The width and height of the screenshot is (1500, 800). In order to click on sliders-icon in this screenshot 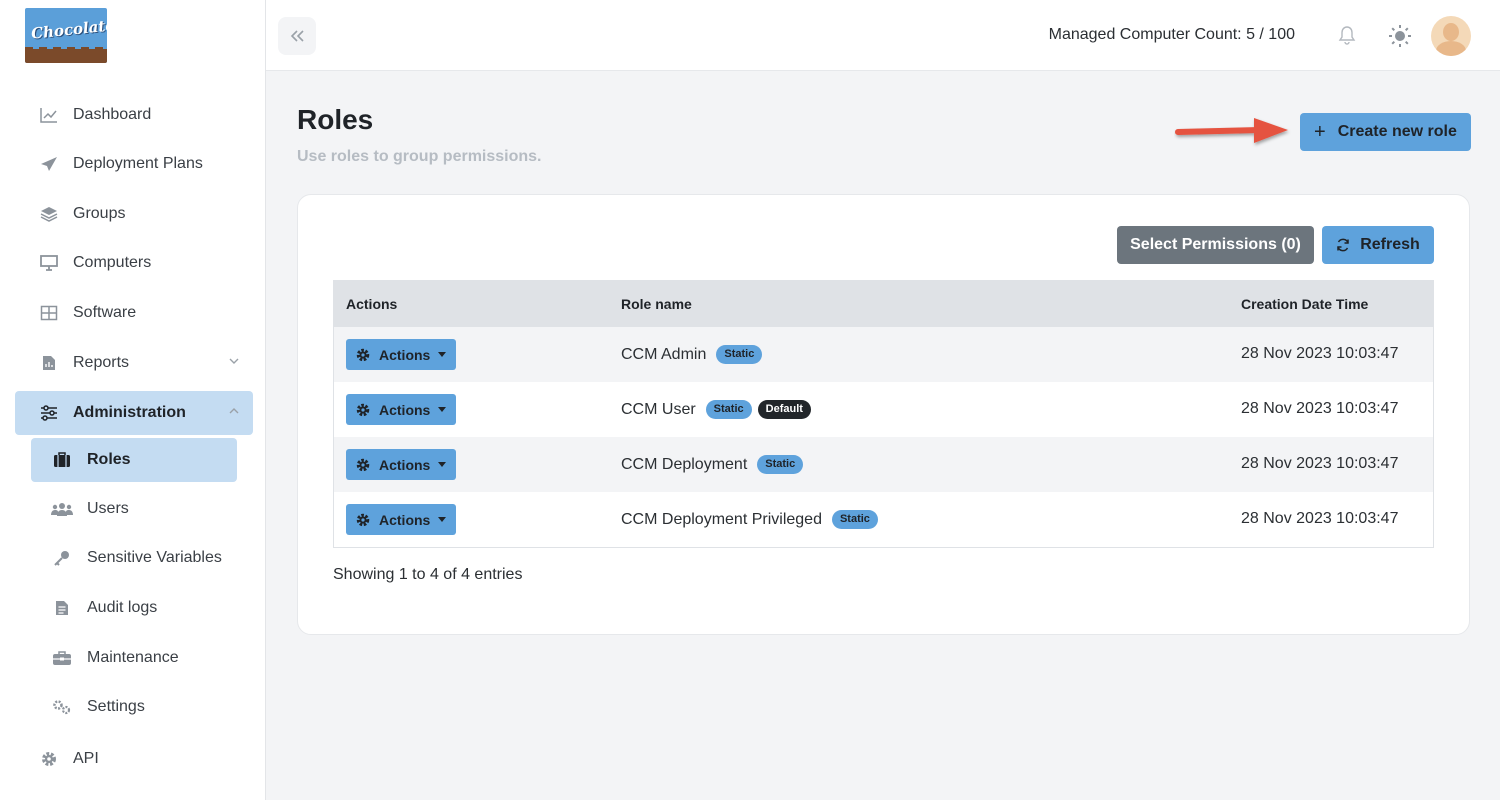, I will do `click(49, 413)`.